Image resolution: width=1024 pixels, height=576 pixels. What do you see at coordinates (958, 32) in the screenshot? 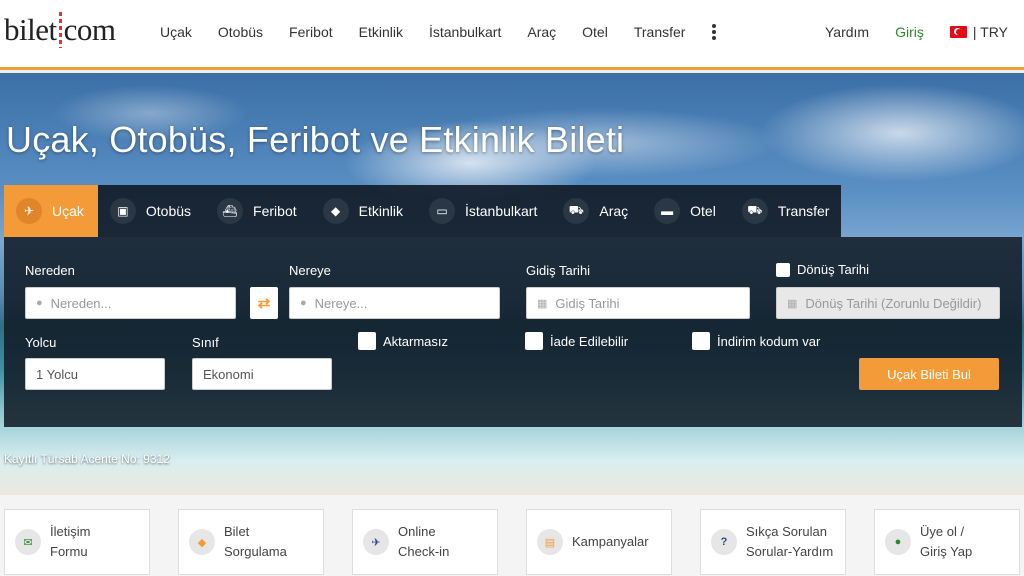
I see `turkey-flag-icon` at bounding box center [958, 32].